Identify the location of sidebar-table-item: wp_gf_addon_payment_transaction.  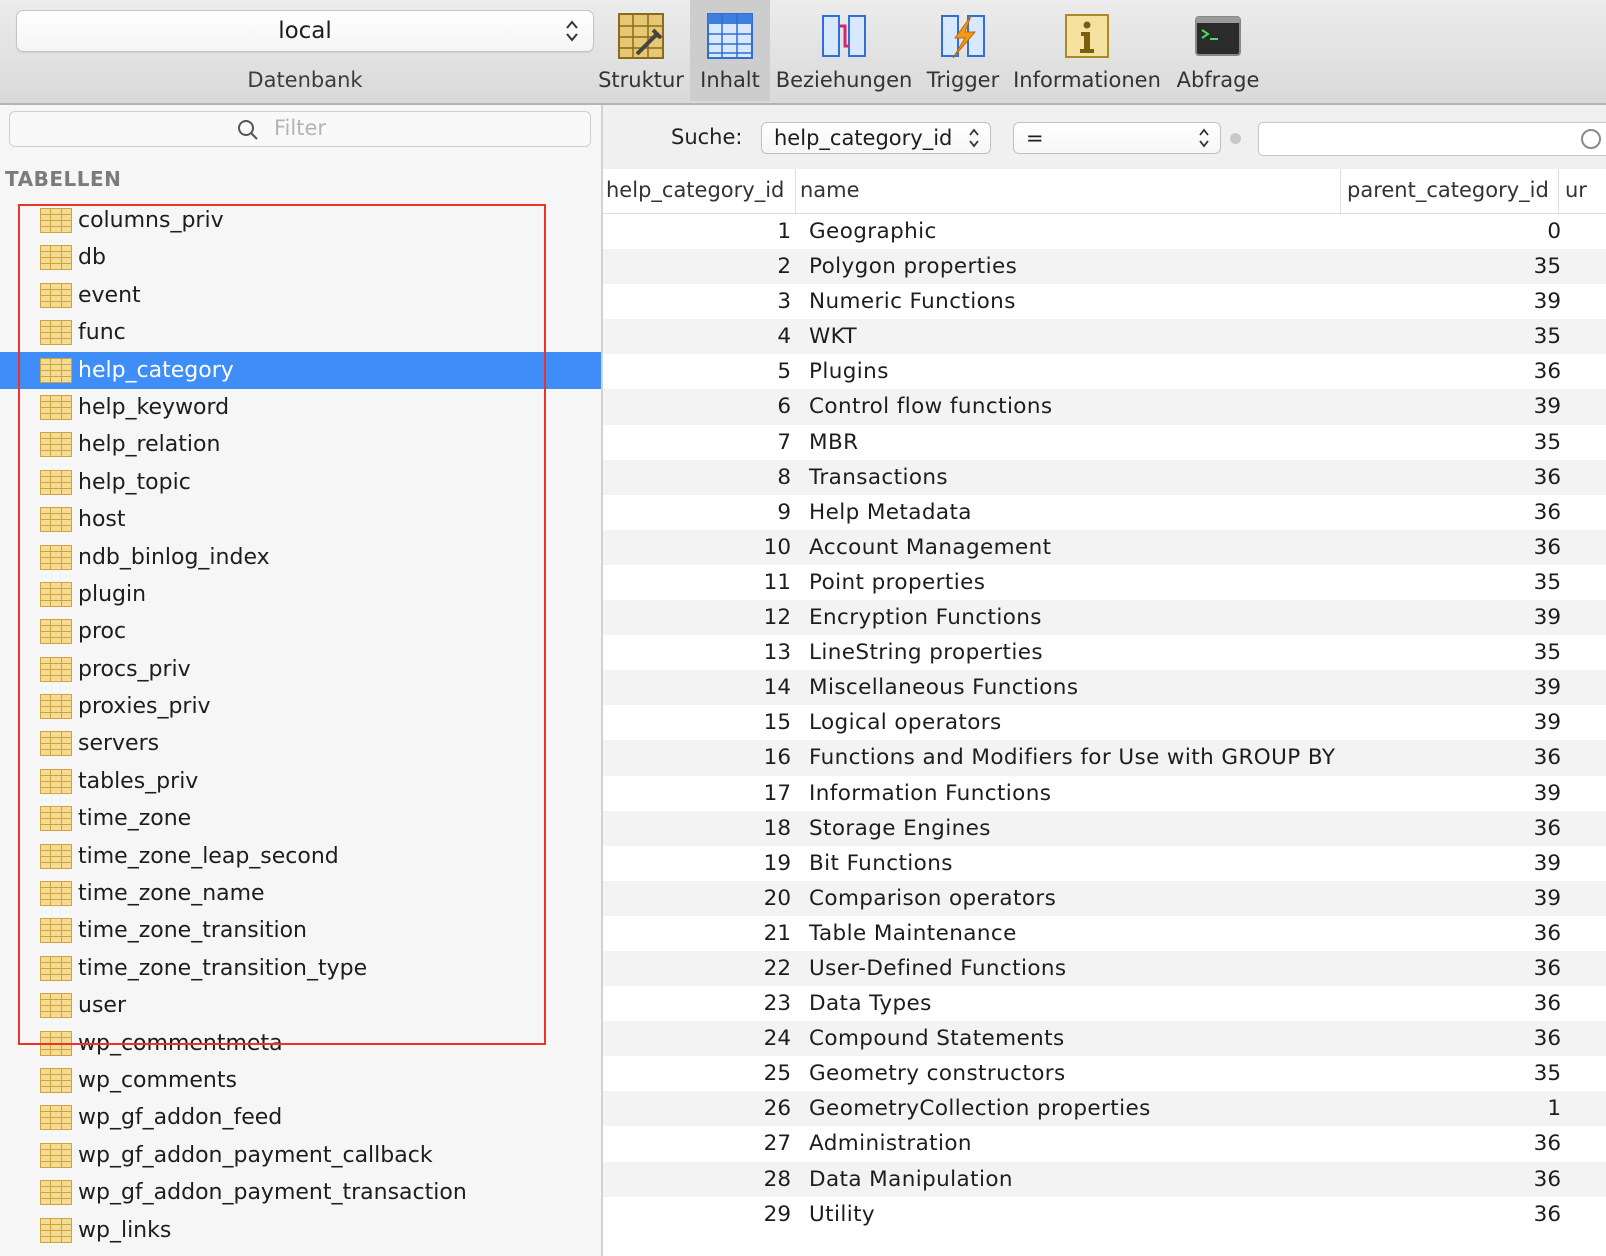
(300, 1192).